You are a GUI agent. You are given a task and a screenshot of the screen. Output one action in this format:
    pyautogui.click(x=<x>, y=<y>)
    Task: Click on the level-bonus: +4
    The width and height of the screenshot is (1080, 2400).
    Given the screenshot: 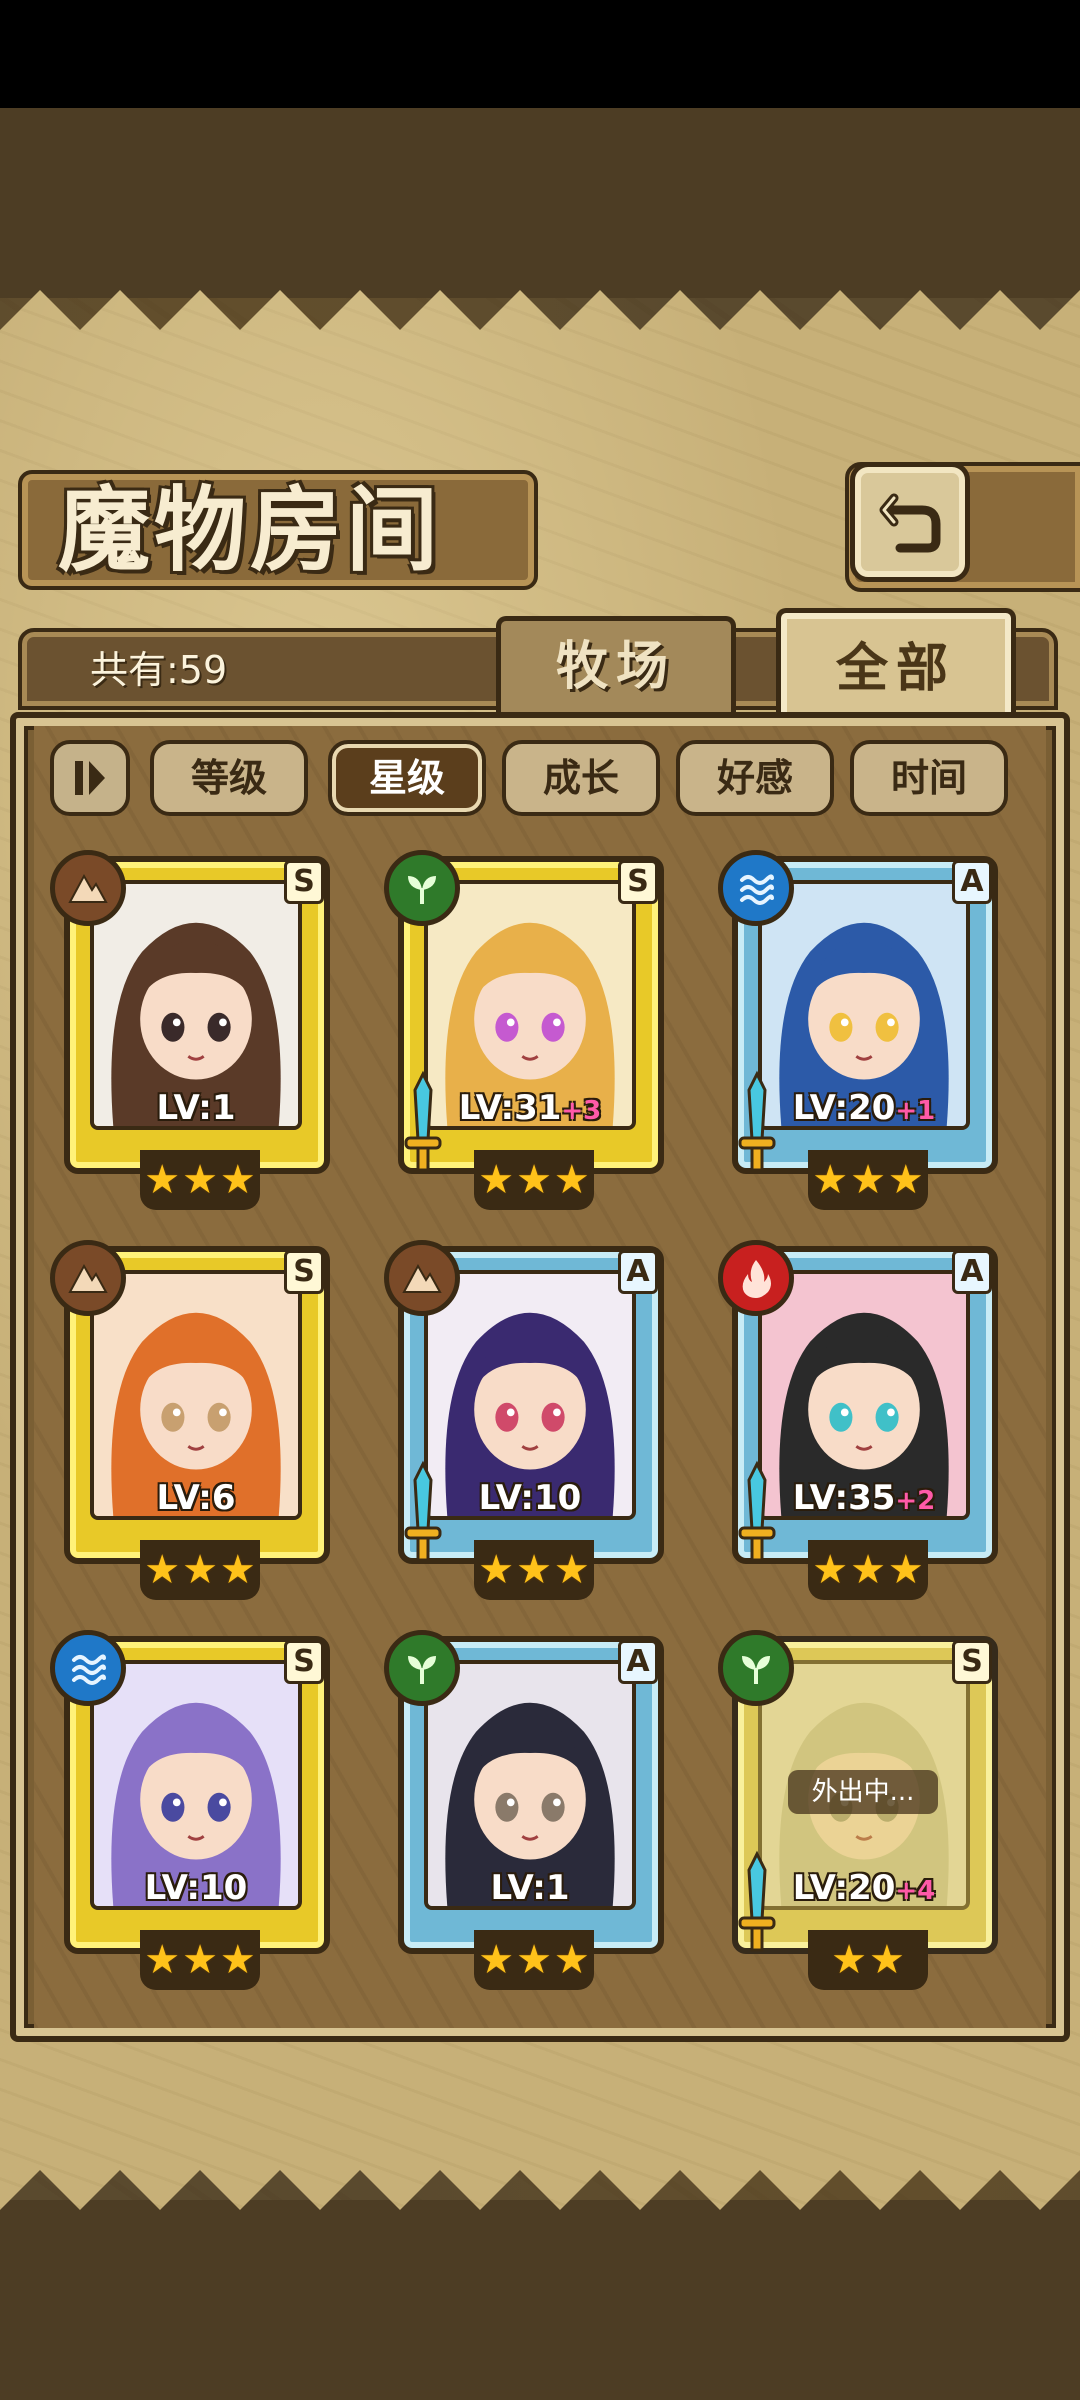 What is the action you would take?
    pyautogui.click(x=915, y=1891)
    